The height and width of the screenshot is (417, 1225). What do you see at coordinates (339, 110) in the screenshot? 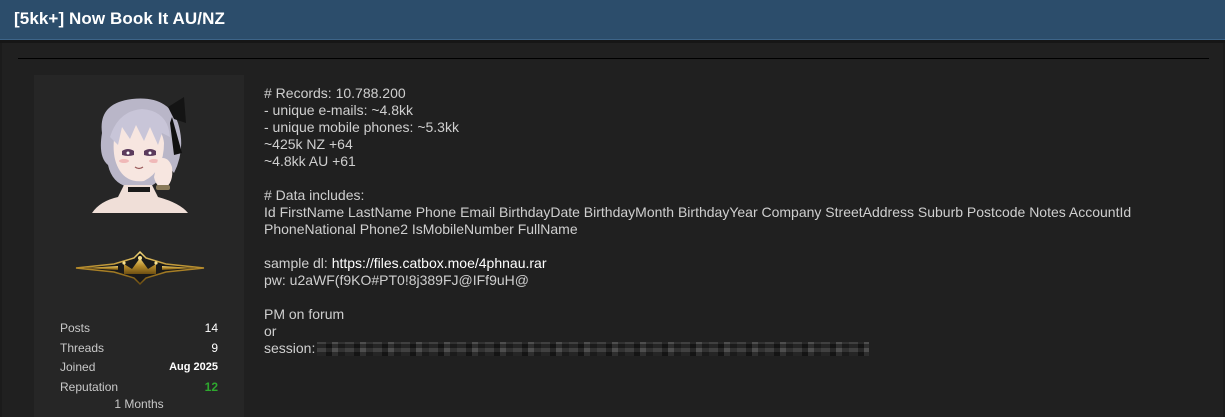
I see `unique-emails-line: - unique e-mails: ~4.8kk` at bounding box center [339, 110].